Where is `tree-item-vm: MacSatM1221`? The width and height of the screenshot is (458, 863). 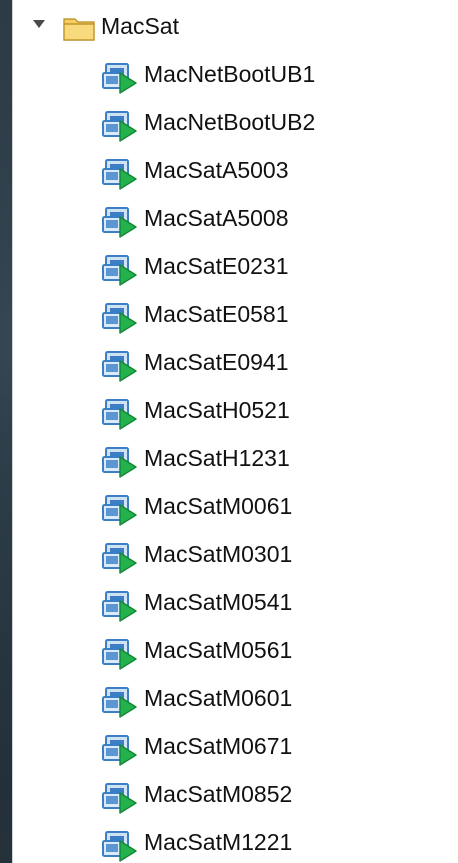 tree-item-vm: MacSatM1221 is located at coordinates (235, 842).